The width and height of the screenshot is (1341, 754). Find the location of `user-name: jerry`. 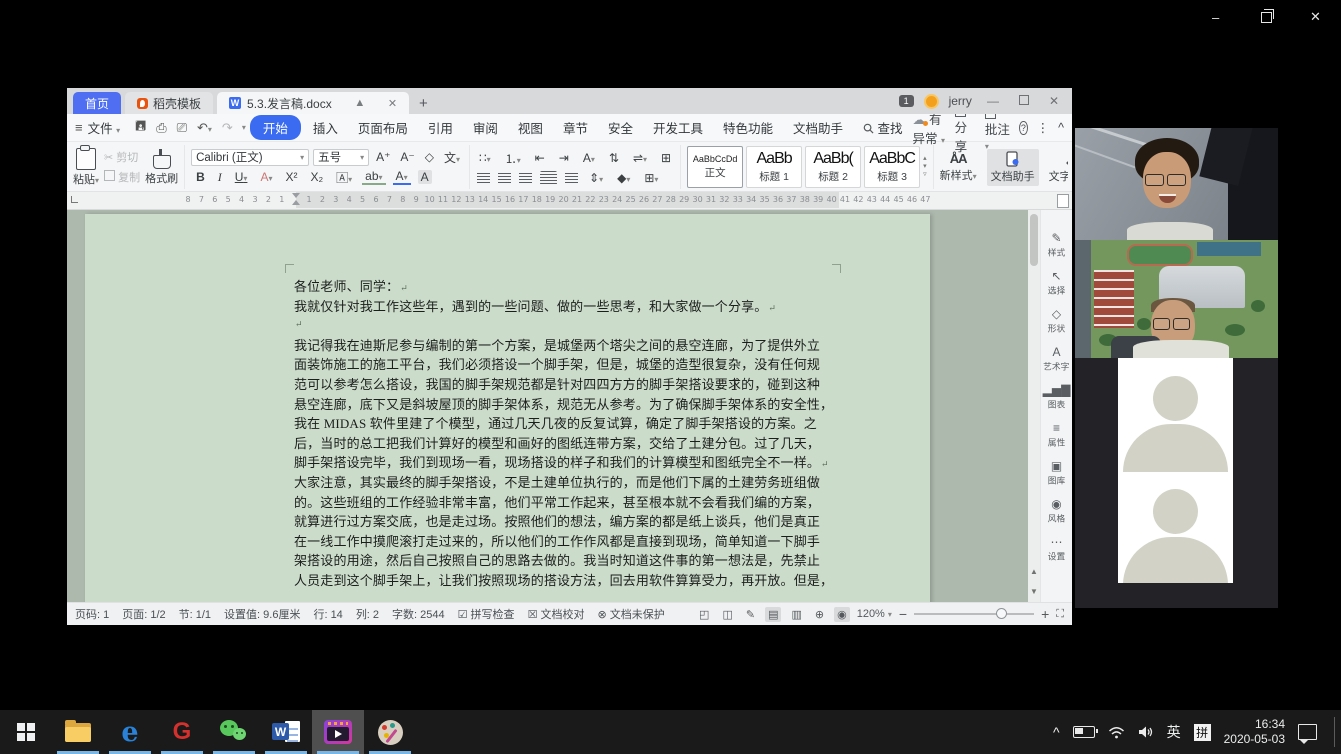

user-name: jerry is located at coordinates (960, 101).